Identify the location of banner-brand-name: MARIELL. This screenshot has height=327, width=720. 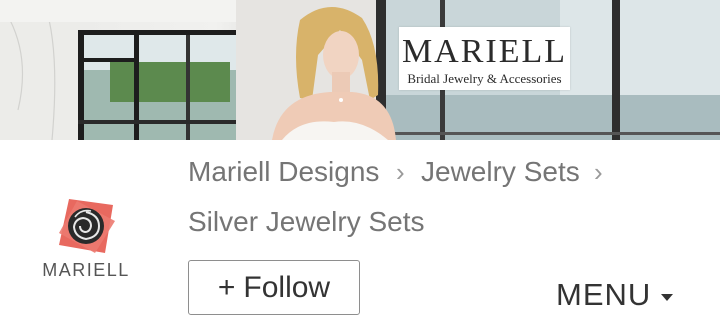
(484, 51).